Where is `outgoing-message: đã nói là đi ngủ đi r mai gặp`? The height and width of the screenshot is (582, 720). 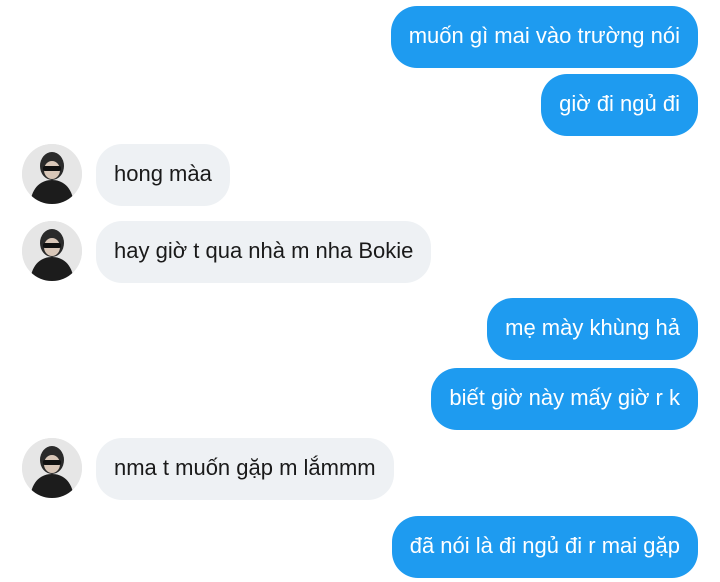 outgoing-message: đã nói là đi ngủ đi r mai gặp is located at coordinates (544, 547).